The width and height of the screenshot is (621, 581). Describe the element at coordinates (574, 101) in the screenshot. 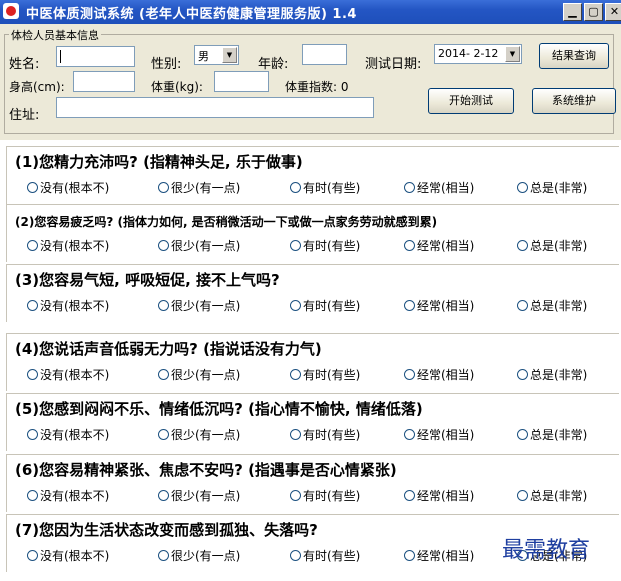

I see `system-maintenance-button: 系统维护` at that location.